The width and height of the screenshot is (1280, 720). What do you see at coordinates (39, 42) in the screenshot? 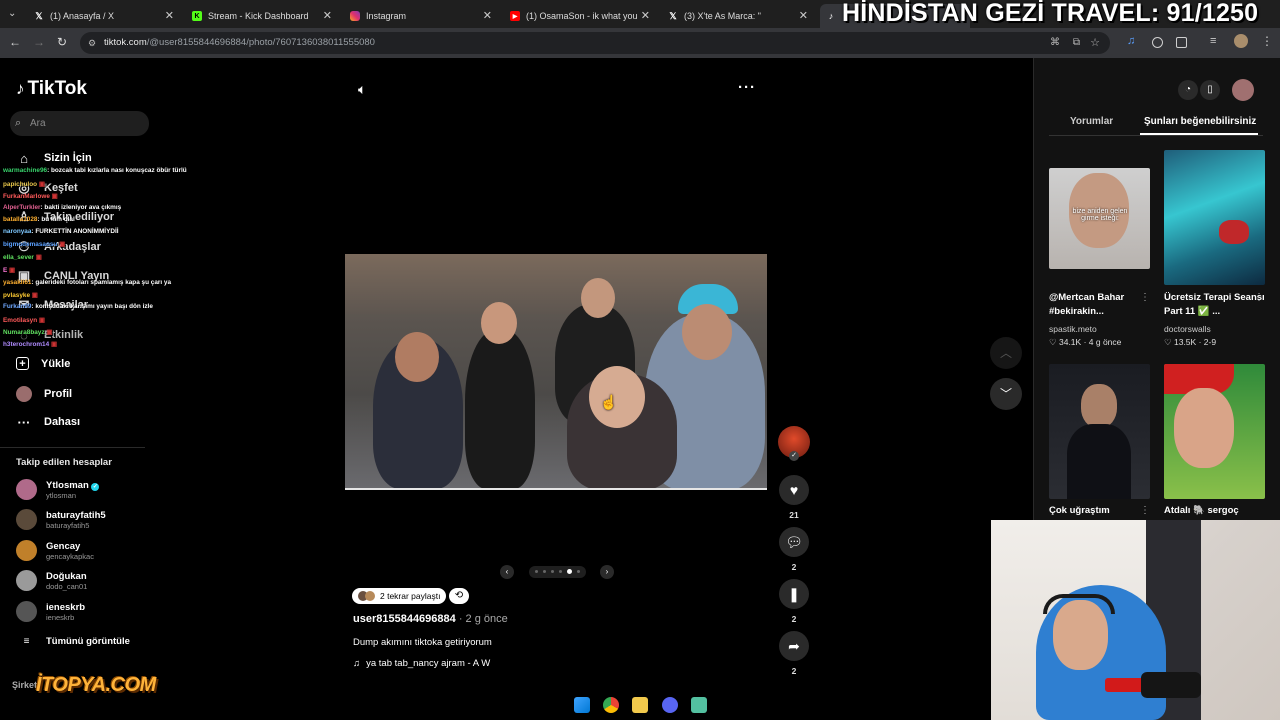
I see `forward-arrow-icon: →` at bounding box center [39, 42].